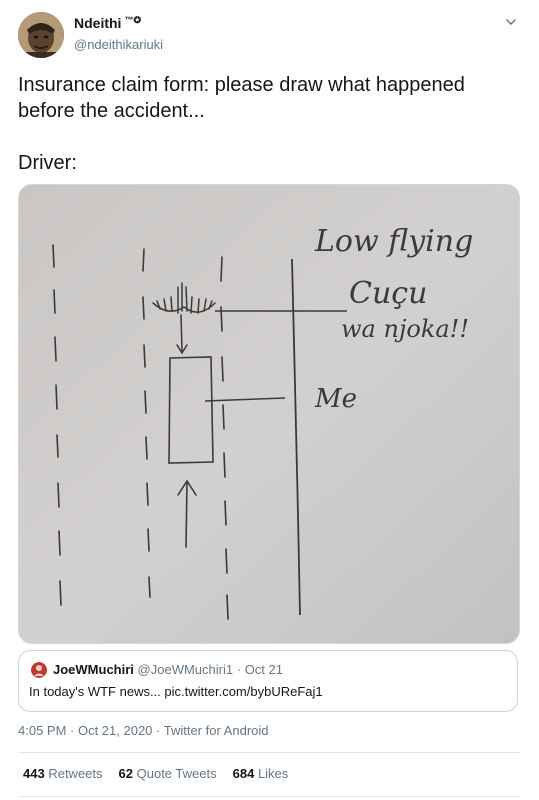 This screenshot has height=800, width=539. What do you see at coordinates (39, 670) in the screenshot?
I see `quote-avatar` at bounding box center [39, 670].